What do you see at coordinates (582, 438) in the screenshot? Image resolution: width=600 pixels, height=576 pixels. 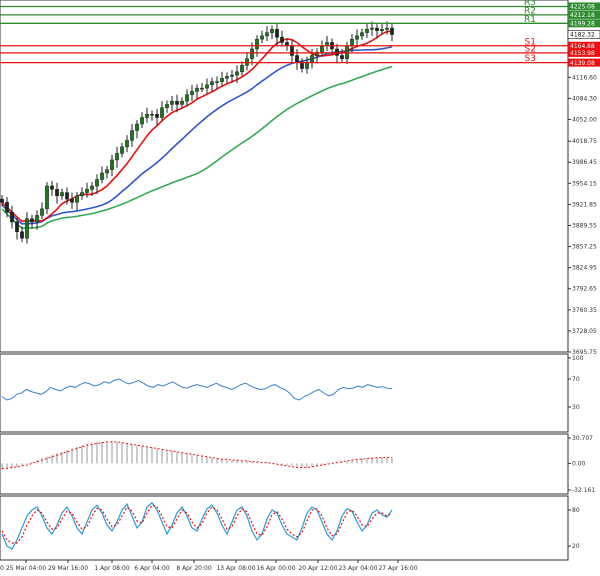 I see `macd-tick-label: 30.707` at bounding box center [582, 438].